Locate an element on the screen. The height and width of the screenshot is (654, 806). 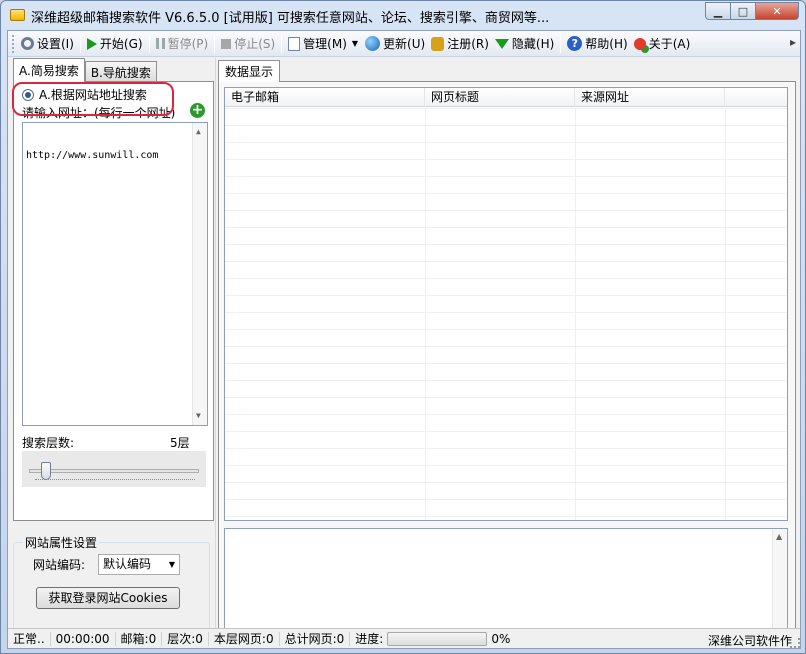
minimize-button: ▁ is located at coordinates (718, 11).